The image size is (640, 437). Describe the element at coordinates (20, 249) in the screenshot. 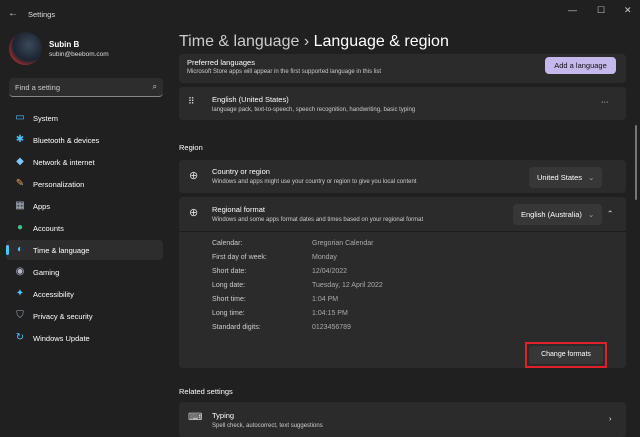

I see `globe-clock-icon: ◐` at that location.